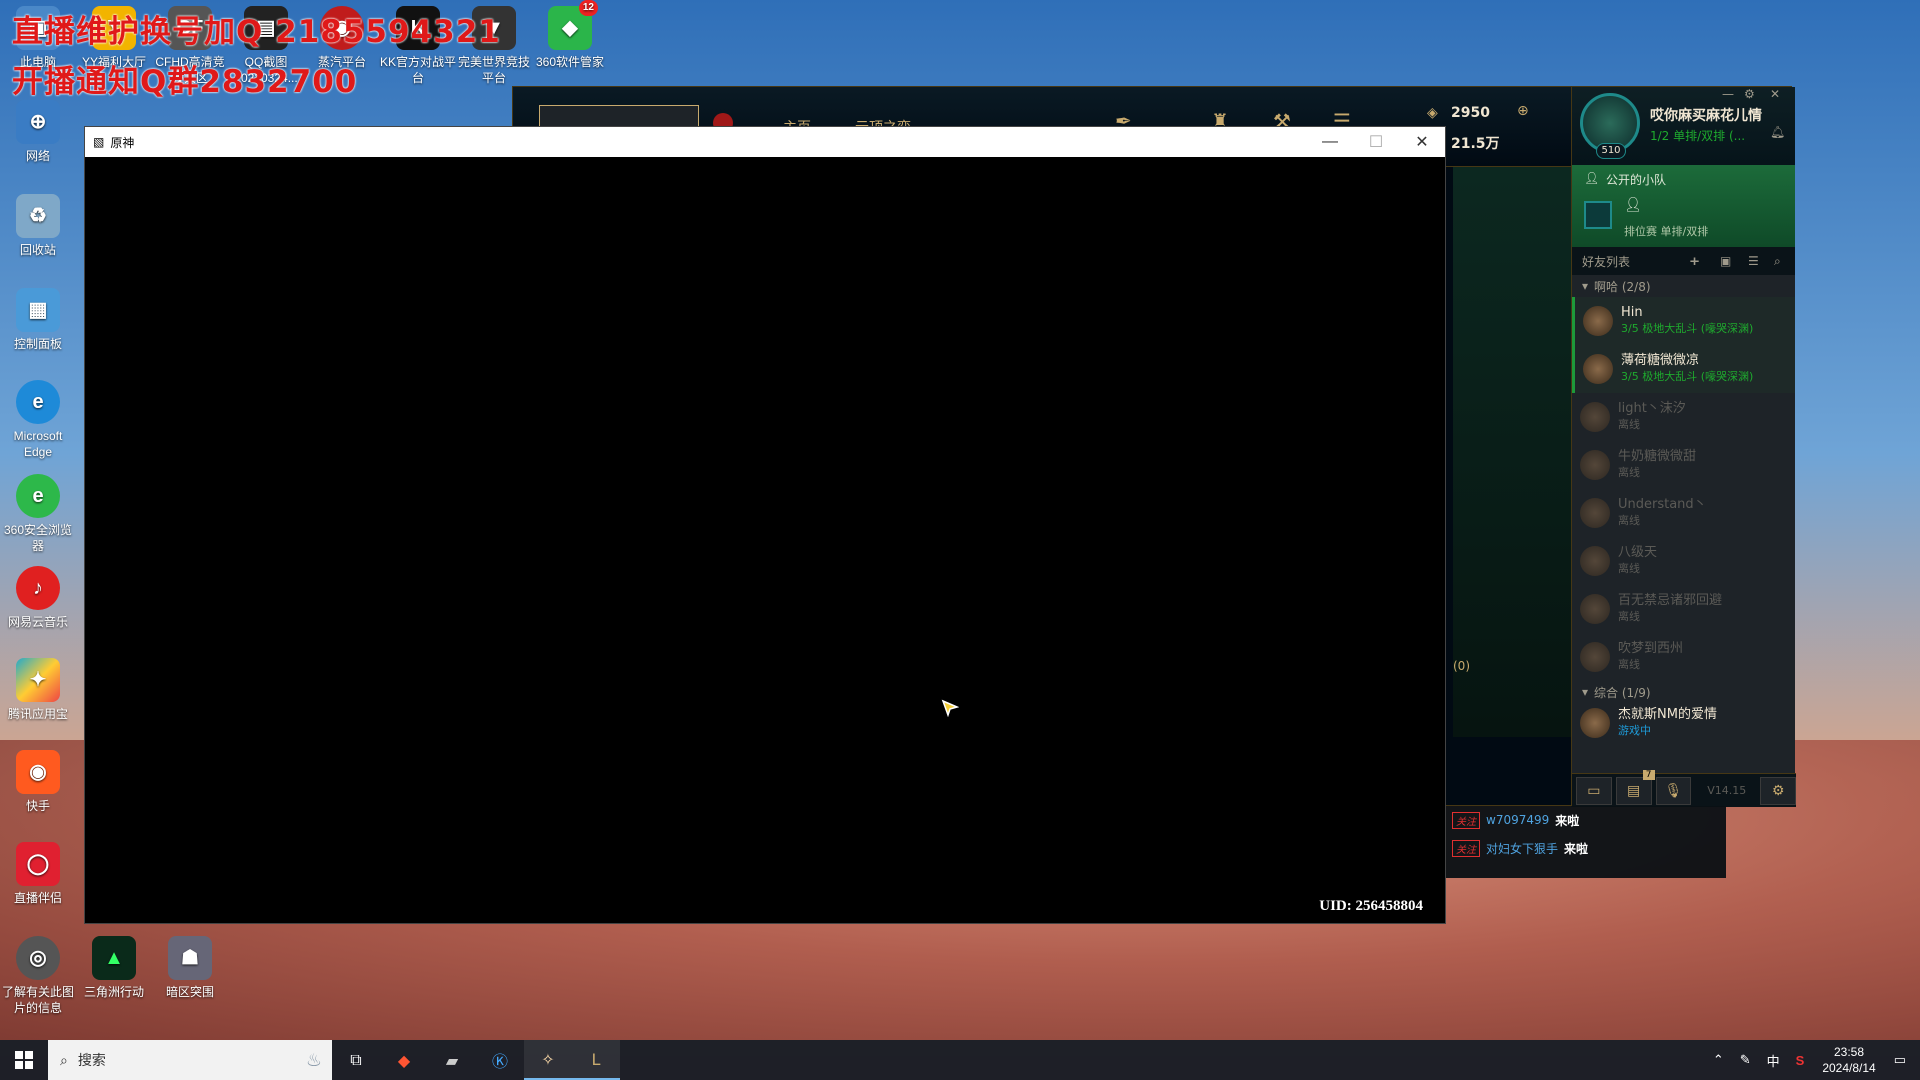 The image size is (1920, 1080). What do you see at coordinates (99, 142) in the screenshot?
I see `app-icon: ▧` at bounding box center [99, 142].